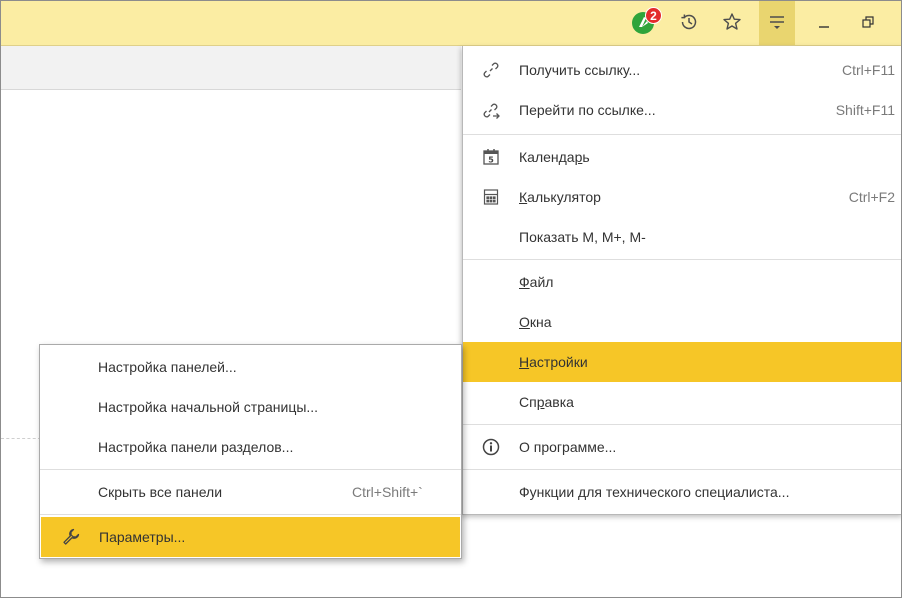 Image resolution: width=902 pixels, height=598 pixels. Describe the element at coordinates (491, 70) in the screenshot. I see `link-icon` at that location.